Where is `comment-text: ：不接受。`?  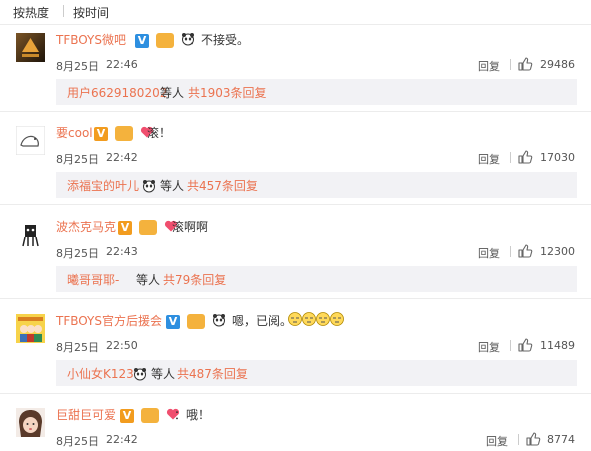
comment-text: ：不接受。 is located at coordinates (219, 40).